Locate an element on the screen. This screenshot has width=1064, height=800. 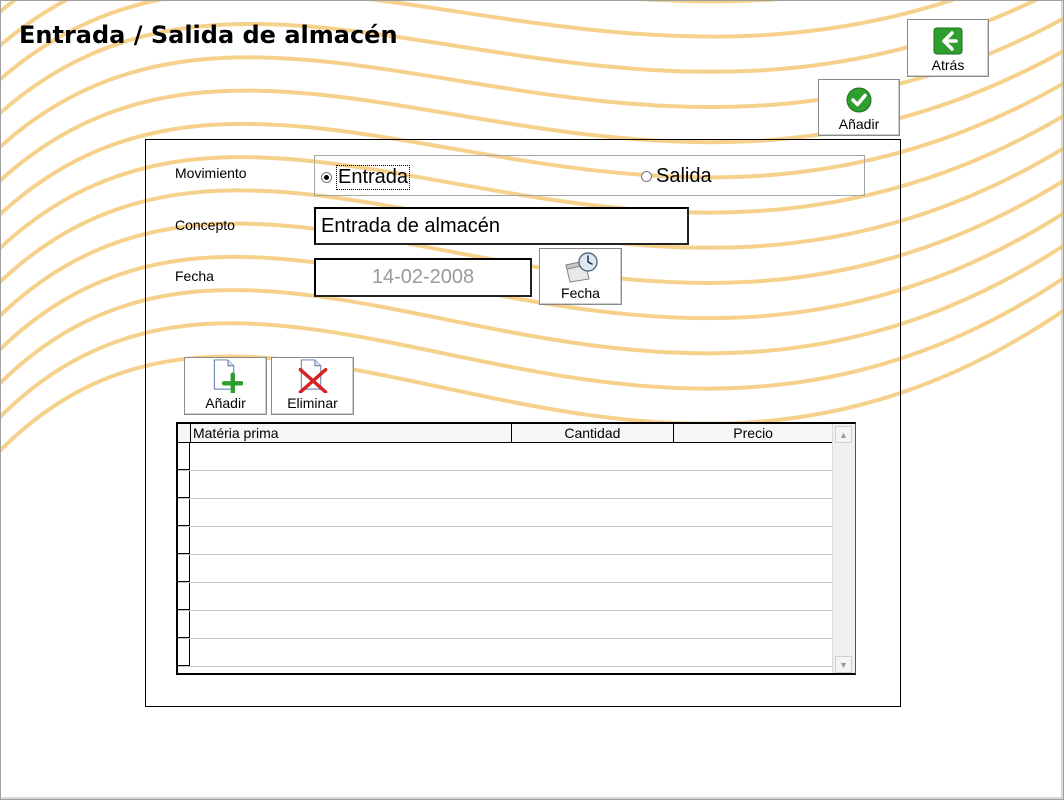
scroll-down-arrow-icon: ▼ is located at coordinates (843, 664).